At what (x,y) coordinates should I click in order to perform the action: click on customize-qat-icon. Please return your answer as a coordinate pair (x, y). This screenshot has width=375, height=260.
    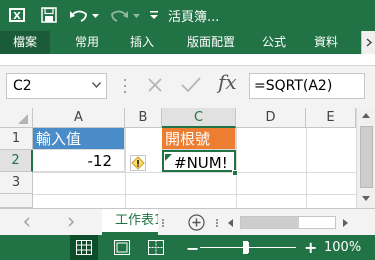
    Looking at the image, I should click on (154, 15).